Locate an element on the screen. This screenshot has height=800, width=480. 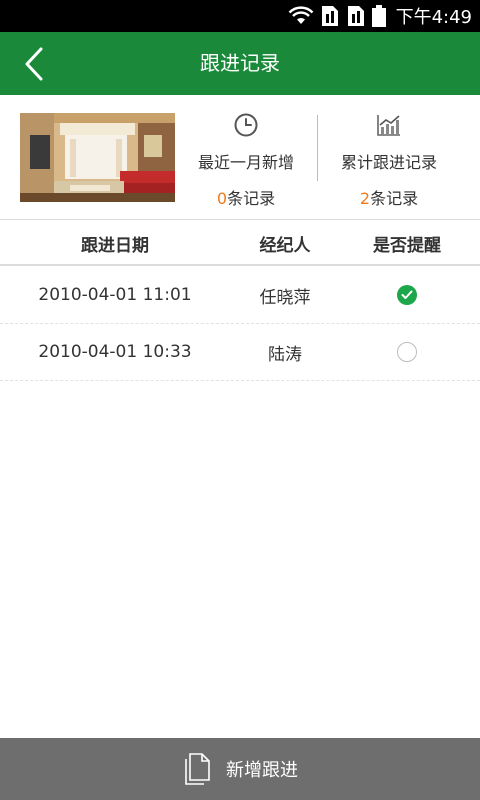
sim2-icon is located at coordinates (355, 16).